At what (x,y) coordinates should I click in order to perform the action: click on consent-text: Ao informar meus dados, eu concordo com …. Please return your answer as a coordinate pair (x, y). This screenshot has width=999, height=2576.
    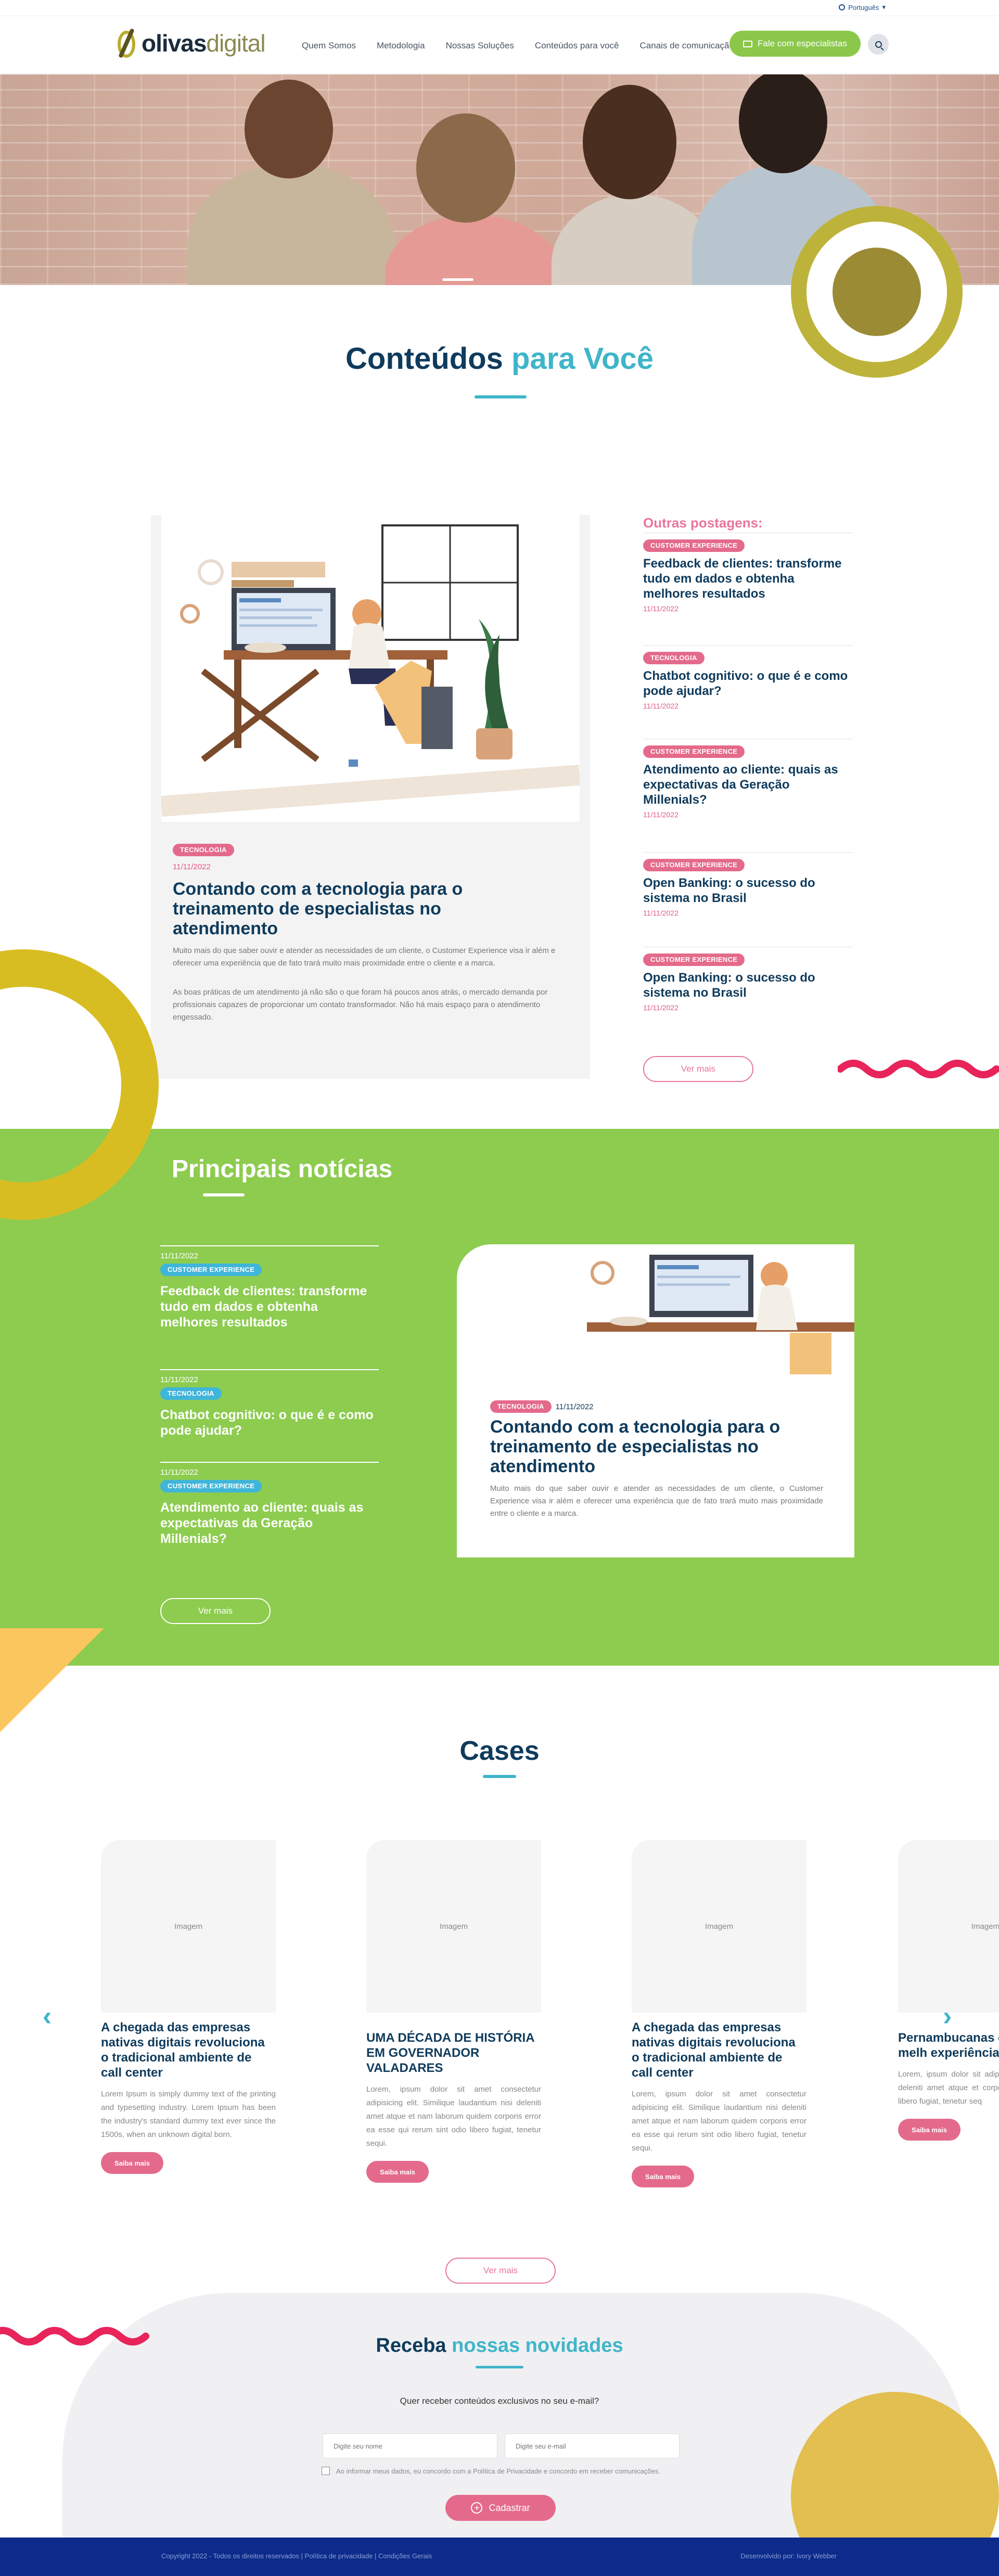
    Looking at the image, I should click on (498, 2471).